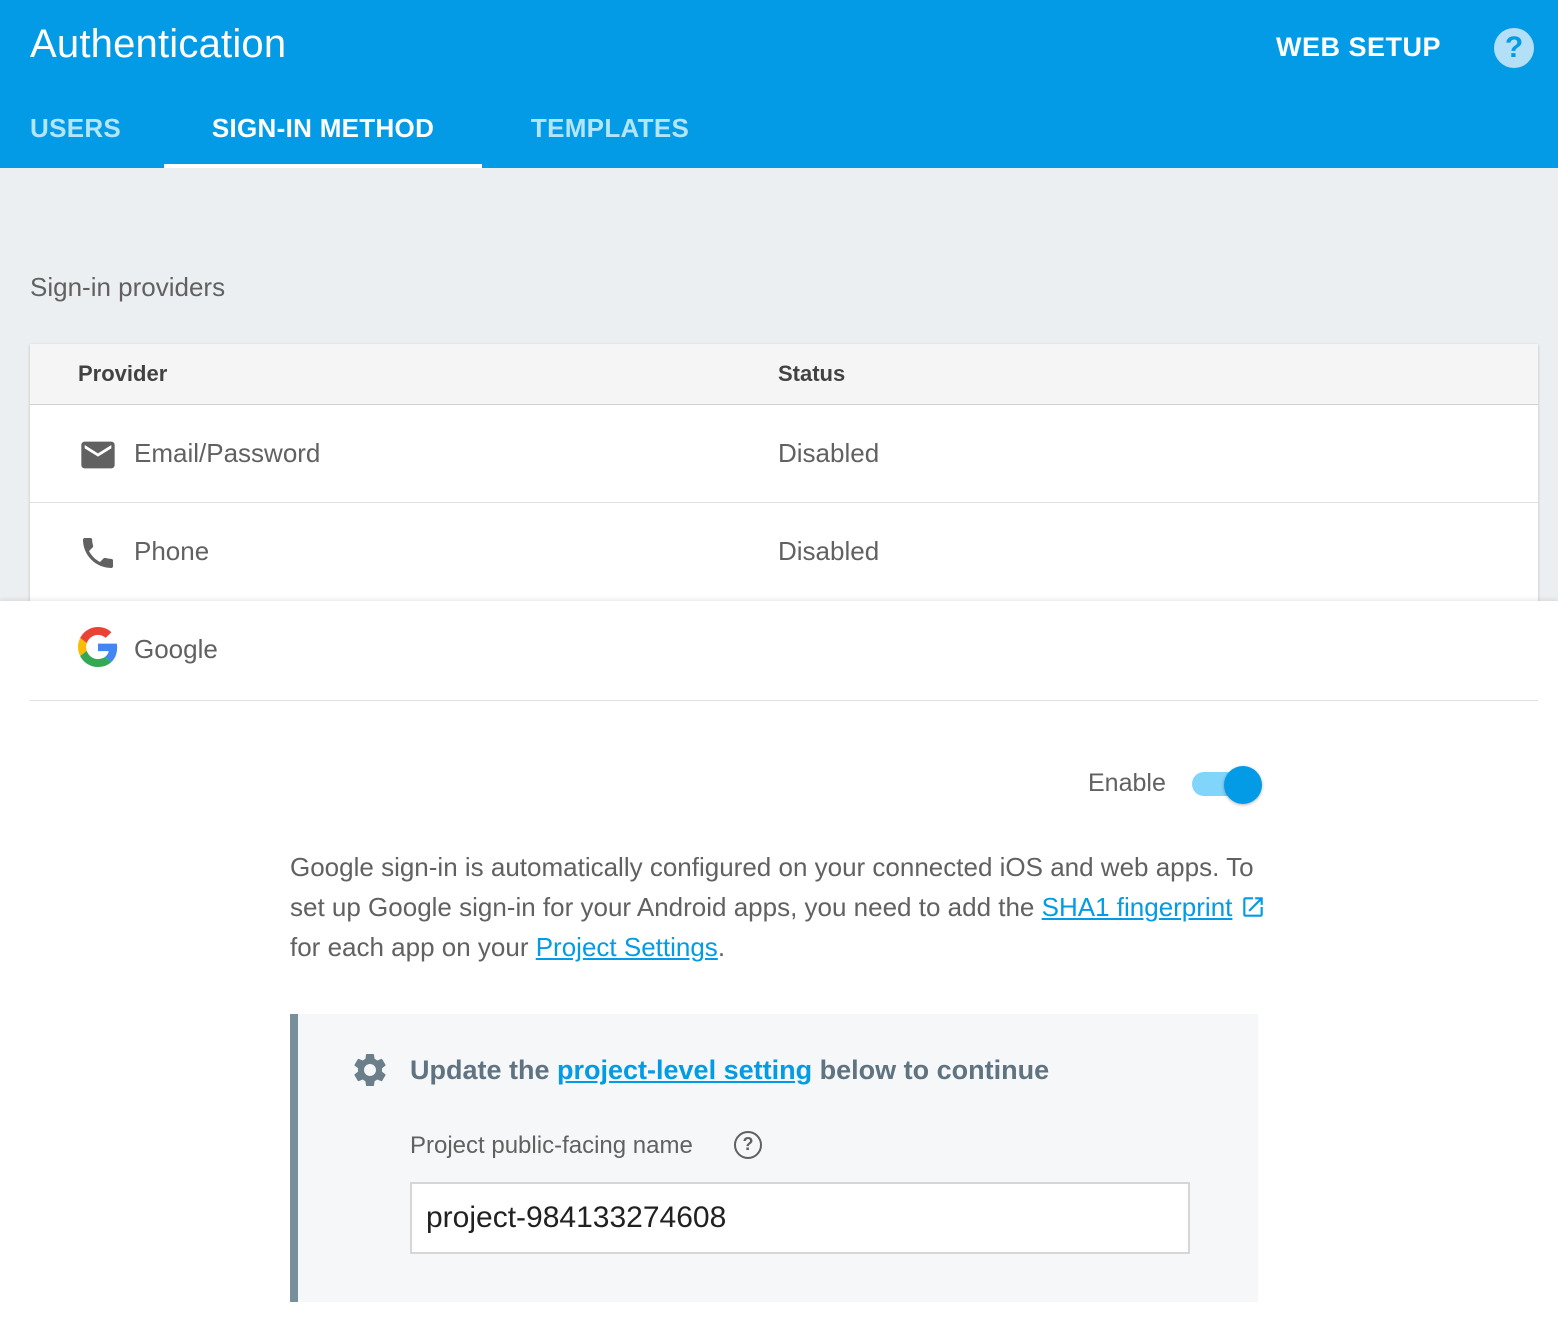 This screenshot has width=1558, height=1334. Describe the element at coordinates (172, 551) in the screenshot. I see `provider-name: Phone` at that location.